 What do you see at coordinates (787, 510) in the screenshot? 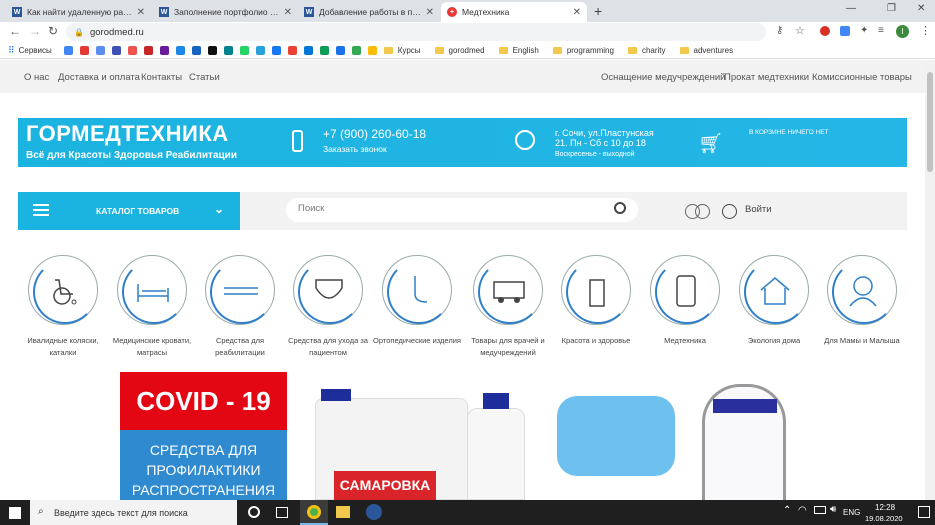
I see `tray-chevron-icon: ⌃` at bounding box center [787, 510].